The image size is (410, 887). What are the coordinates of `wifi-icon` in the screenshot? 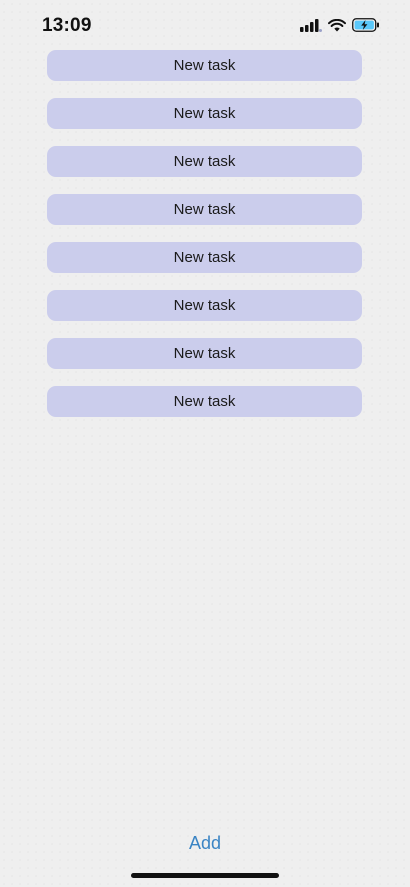 It's located at (337, 25).